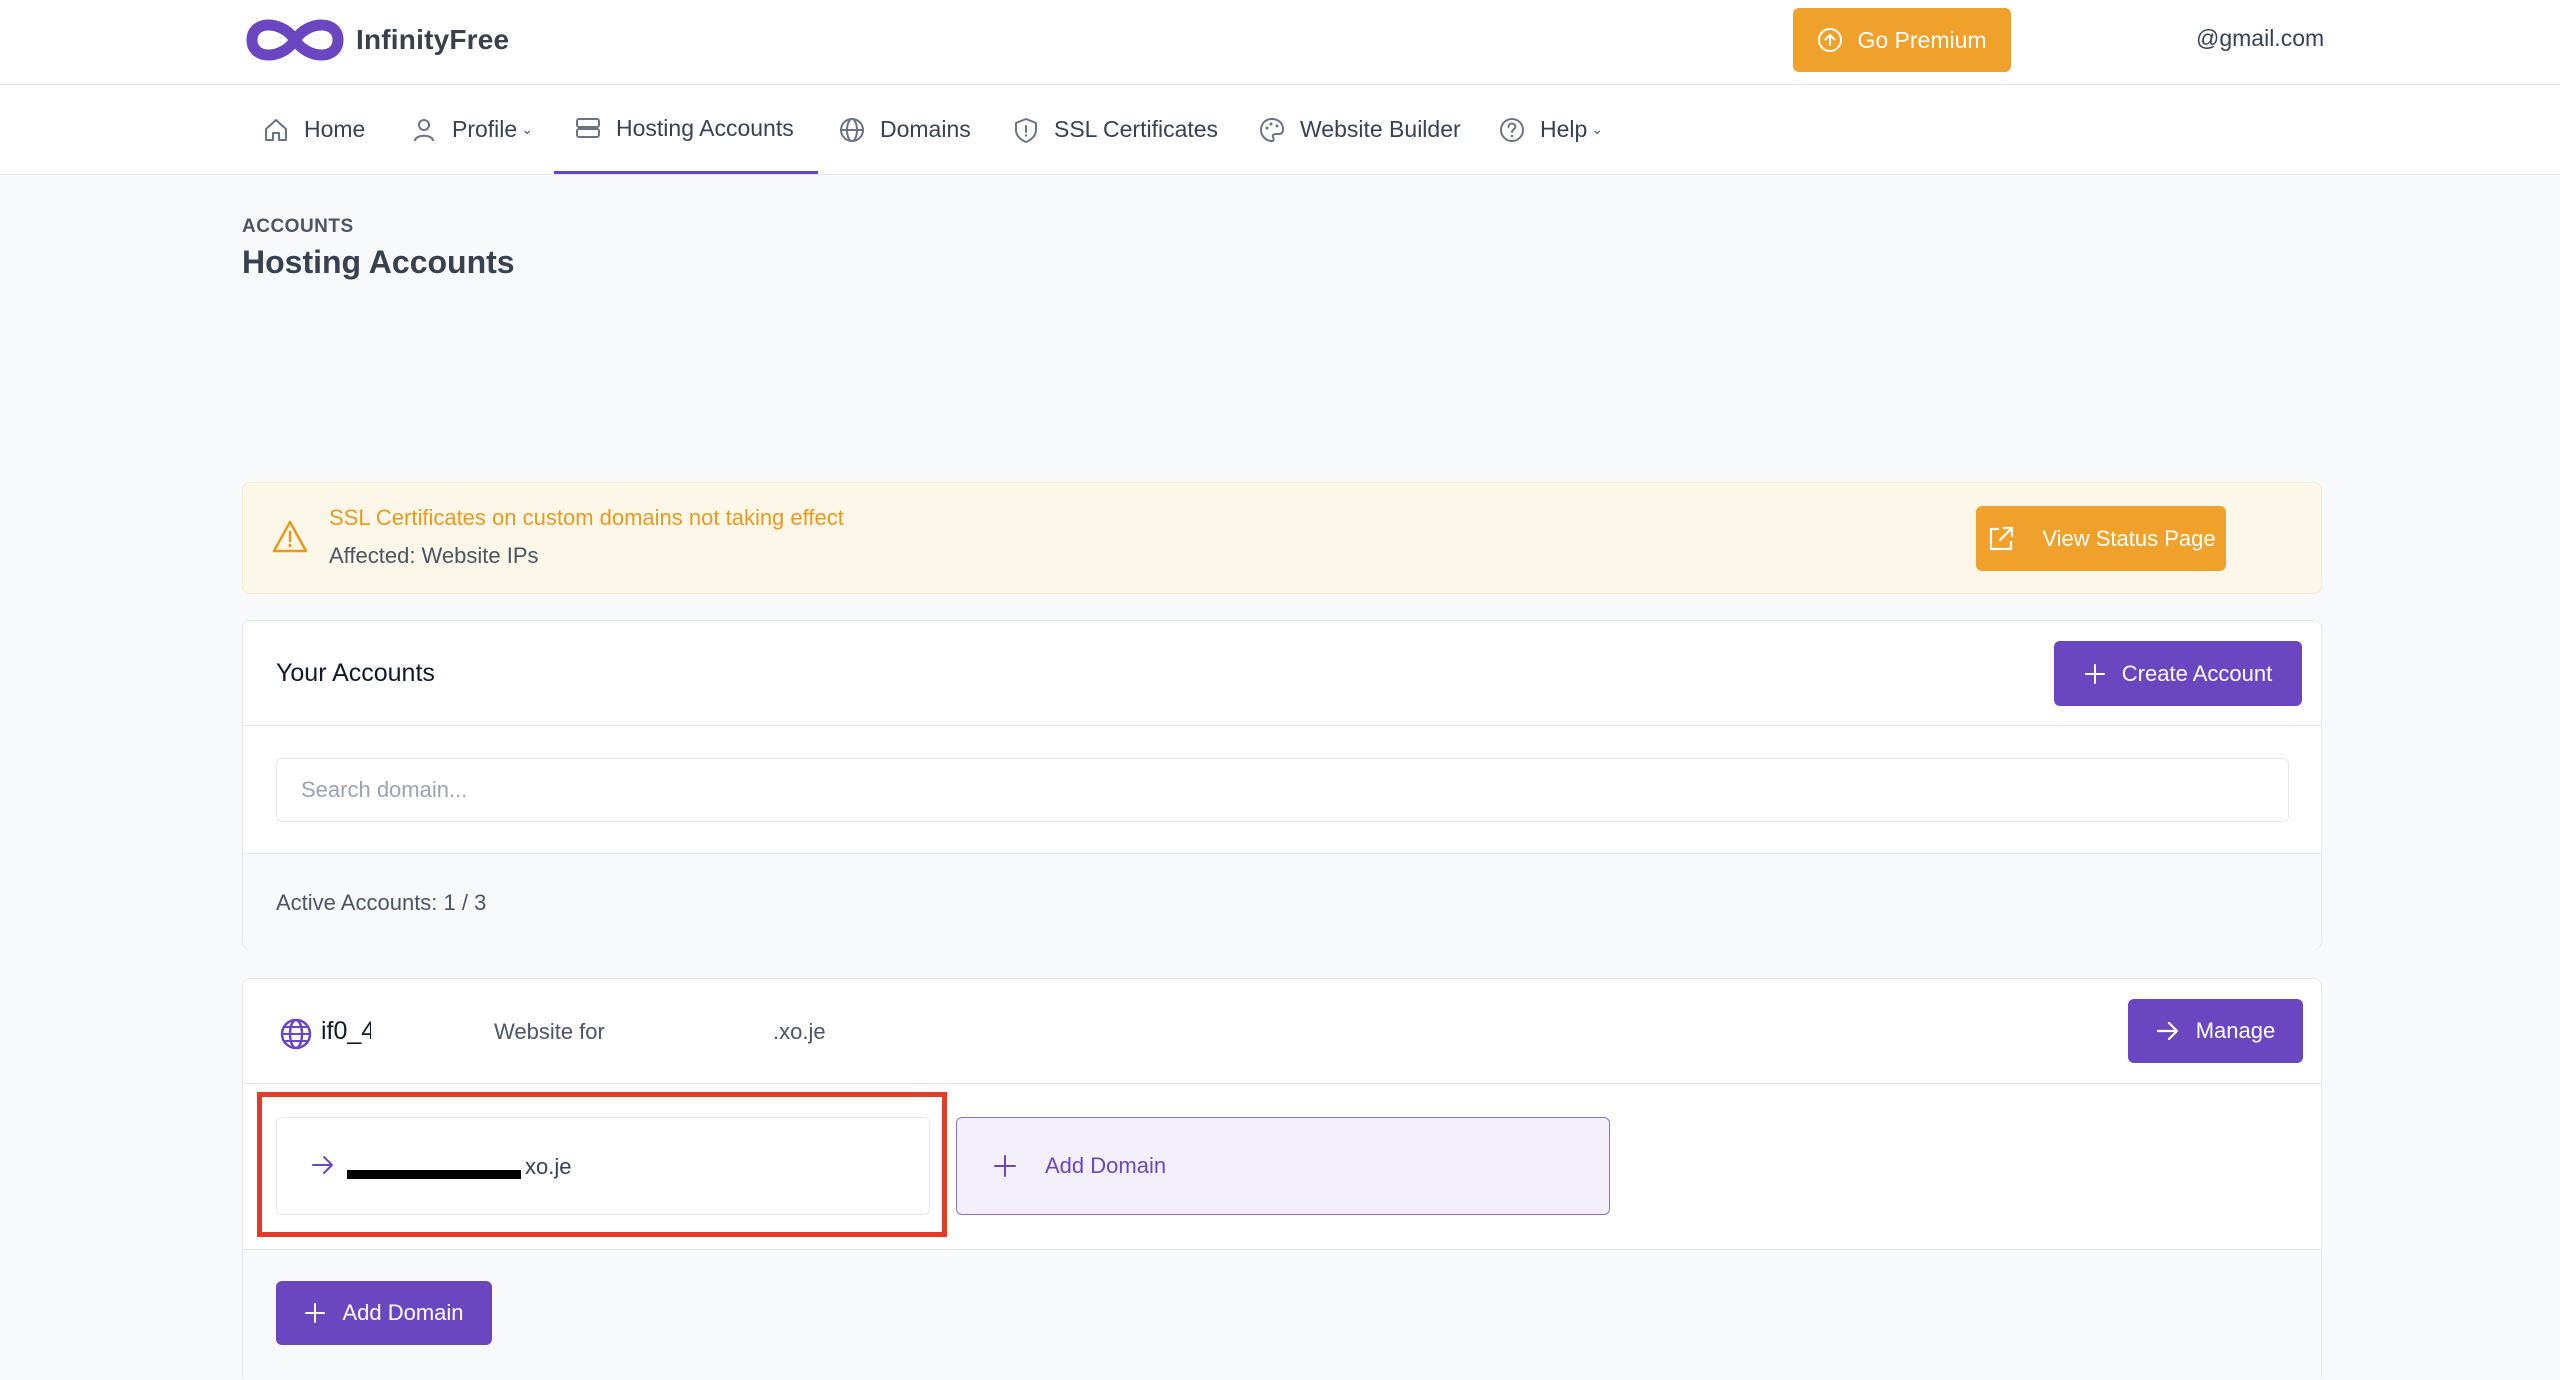 The height and width of the screenshot is (1380, 2560). I want to click on nav-home: Home, so click(313, 129).